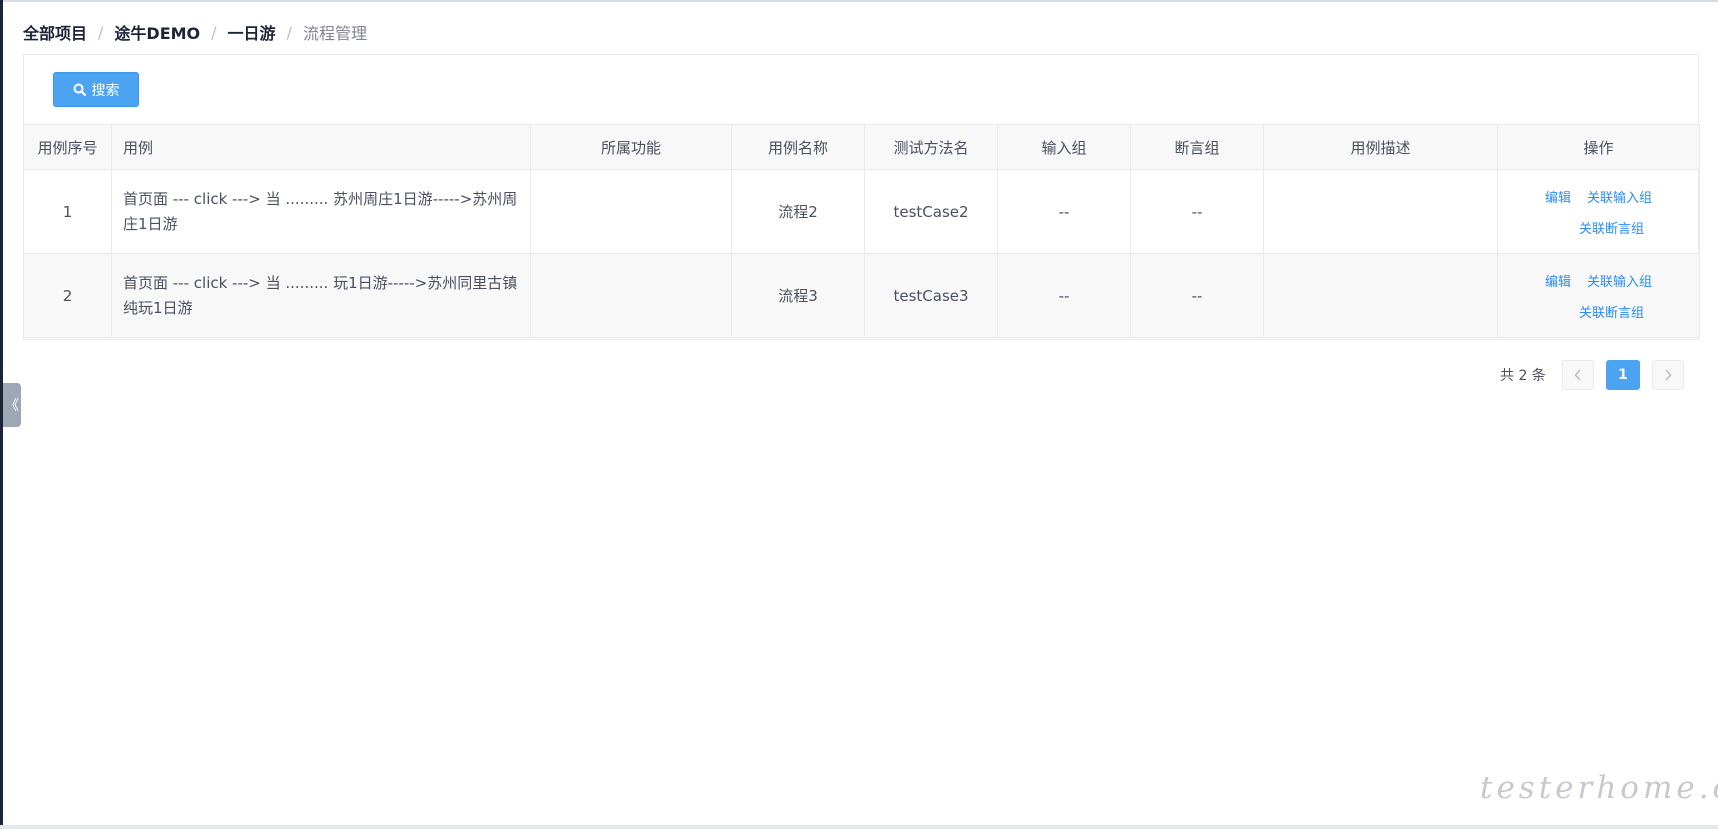 The height and width of the screenshot is (829, 1718). I want to click on cell-method: testCase2, so click(931, 211).